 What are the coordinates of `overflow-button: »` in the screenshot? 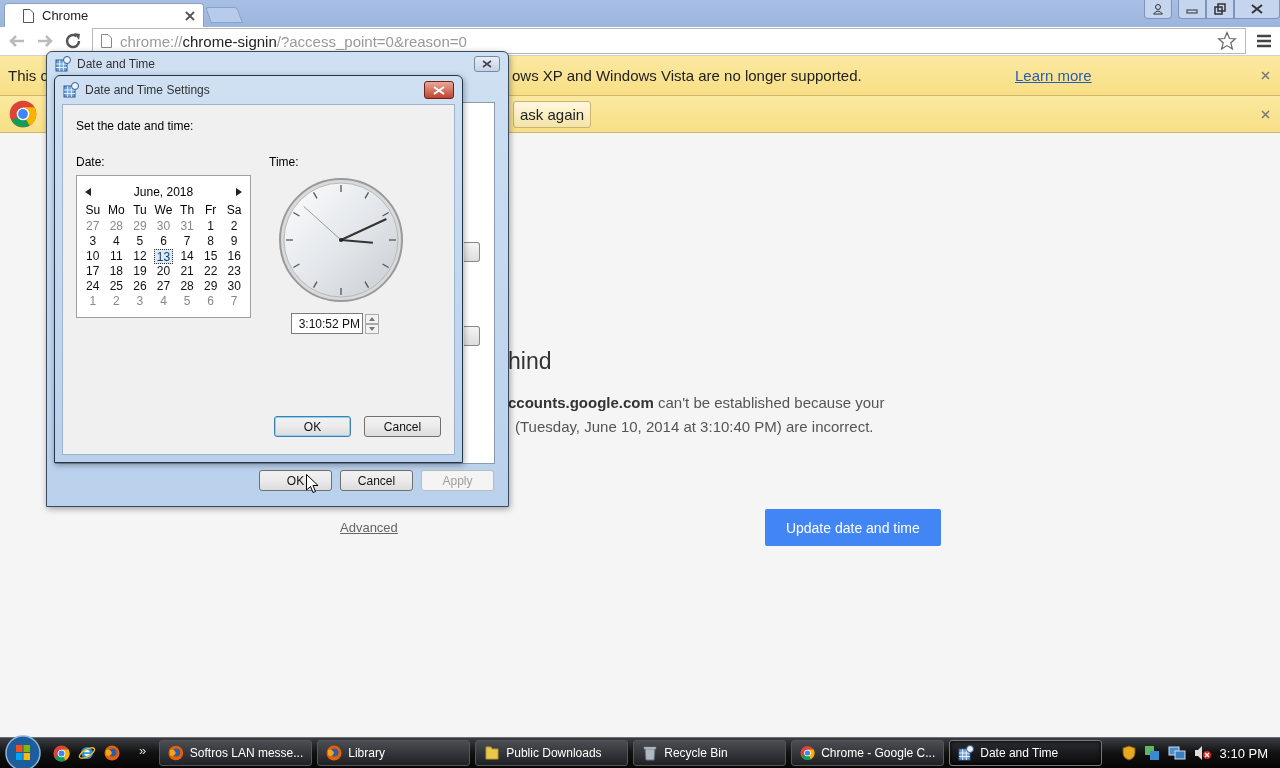 It's located at (143, 750).